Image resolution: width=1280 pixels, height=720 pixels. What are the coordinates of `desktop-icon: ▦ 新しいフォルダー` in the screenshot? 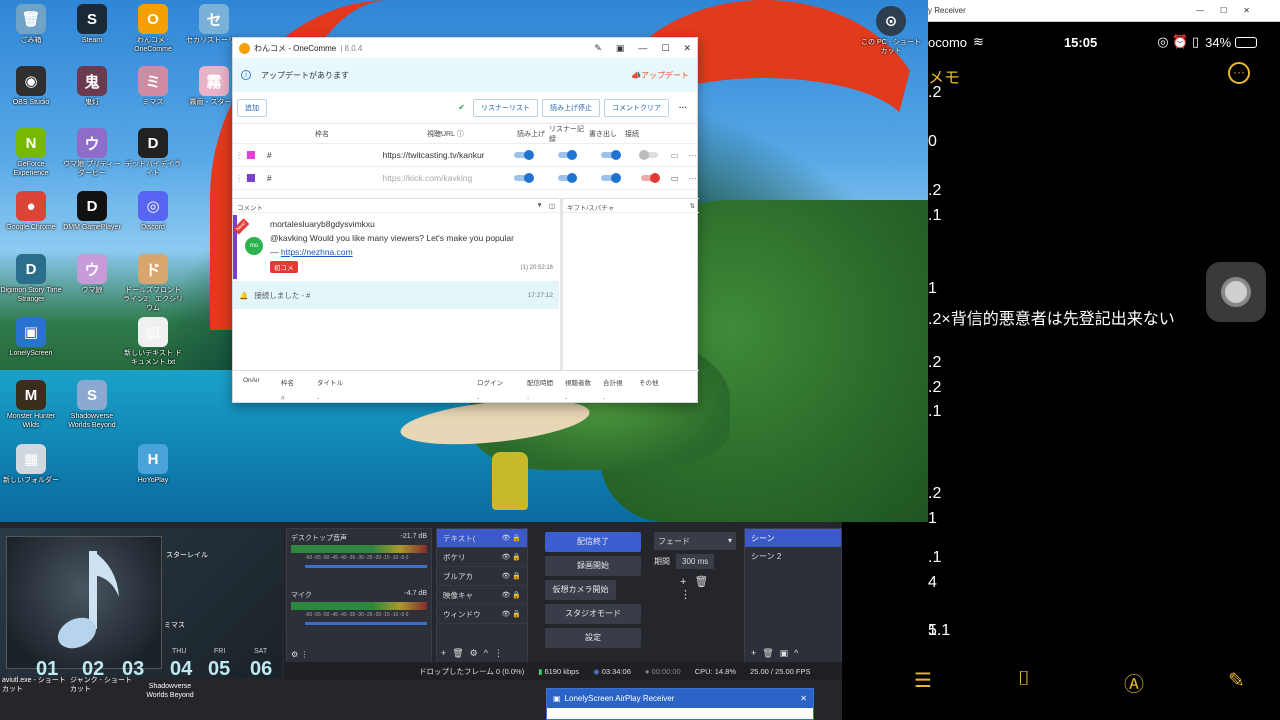 It's located at (31, 464).